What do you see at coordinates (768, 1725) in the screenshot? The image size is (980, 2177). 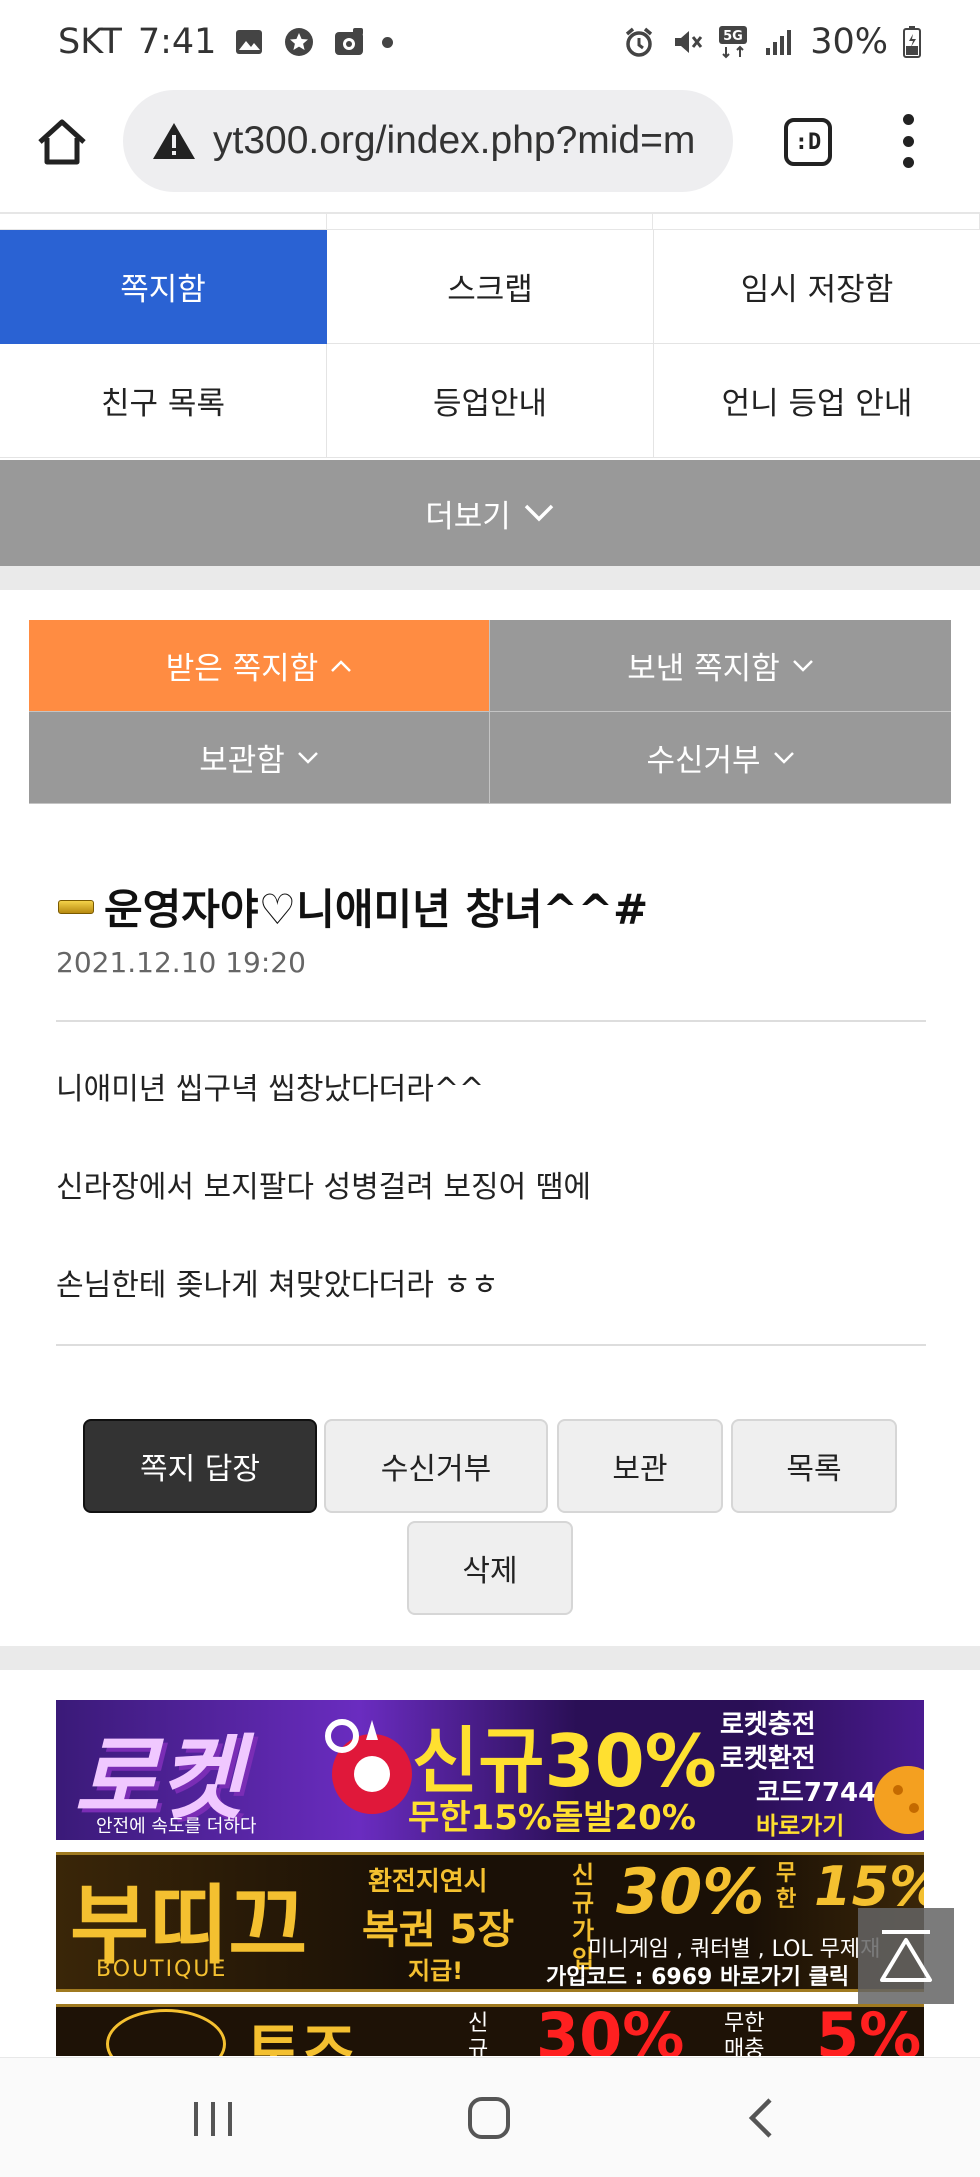 I see `banner-side1: 로켓충전` at bounding box center [768, 1725].